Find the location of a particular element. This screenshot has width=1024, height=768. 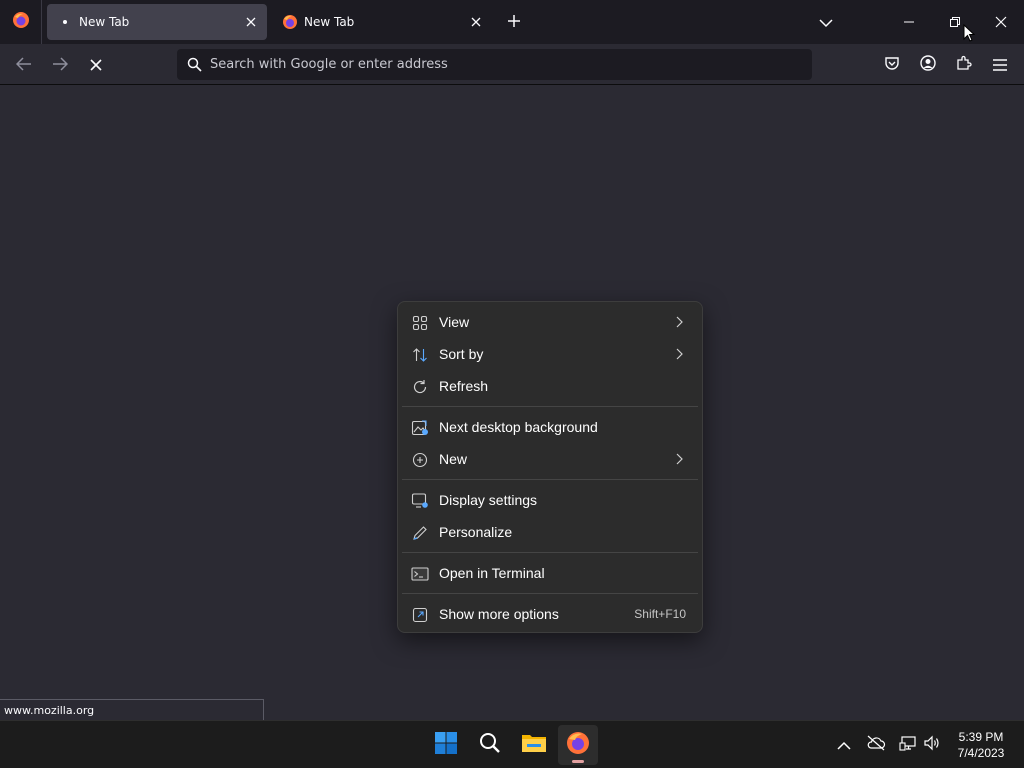

navigation-toolbar is located at coordinates (512, 64).